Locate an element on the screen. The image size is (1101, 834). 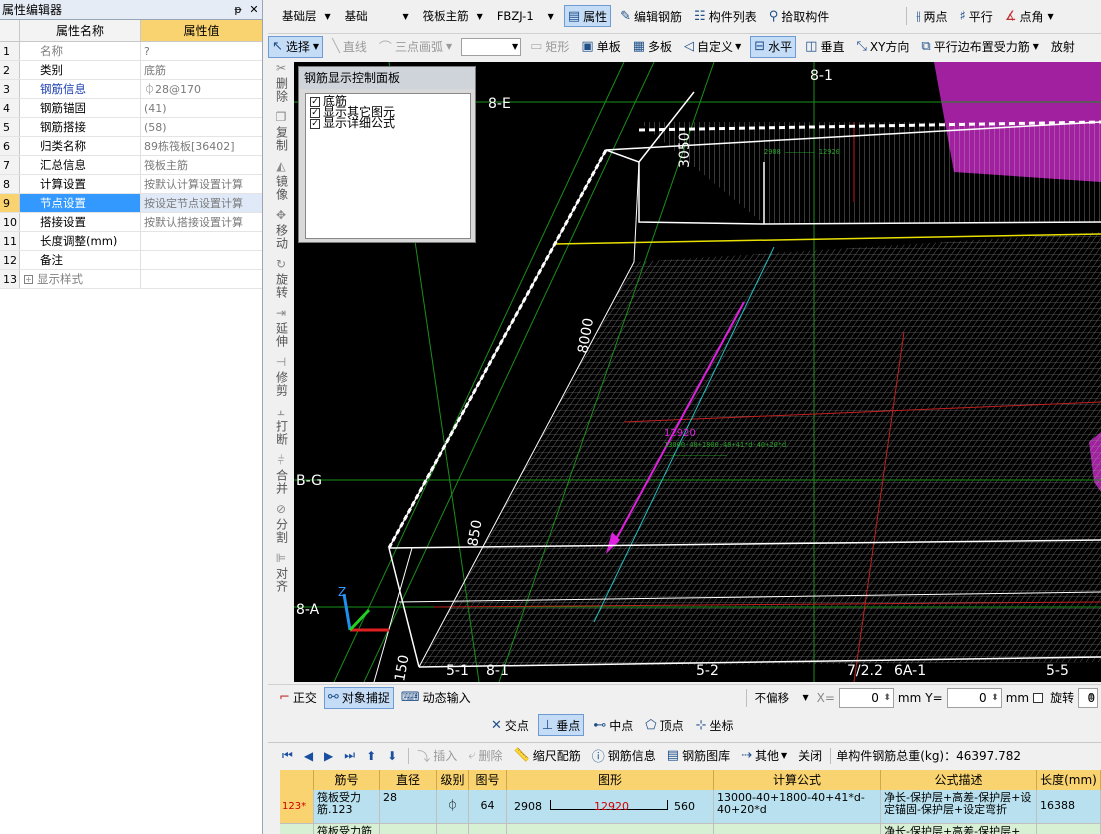
rectangle-button: ▭ 矩形 is located at coordinates (549, 47).